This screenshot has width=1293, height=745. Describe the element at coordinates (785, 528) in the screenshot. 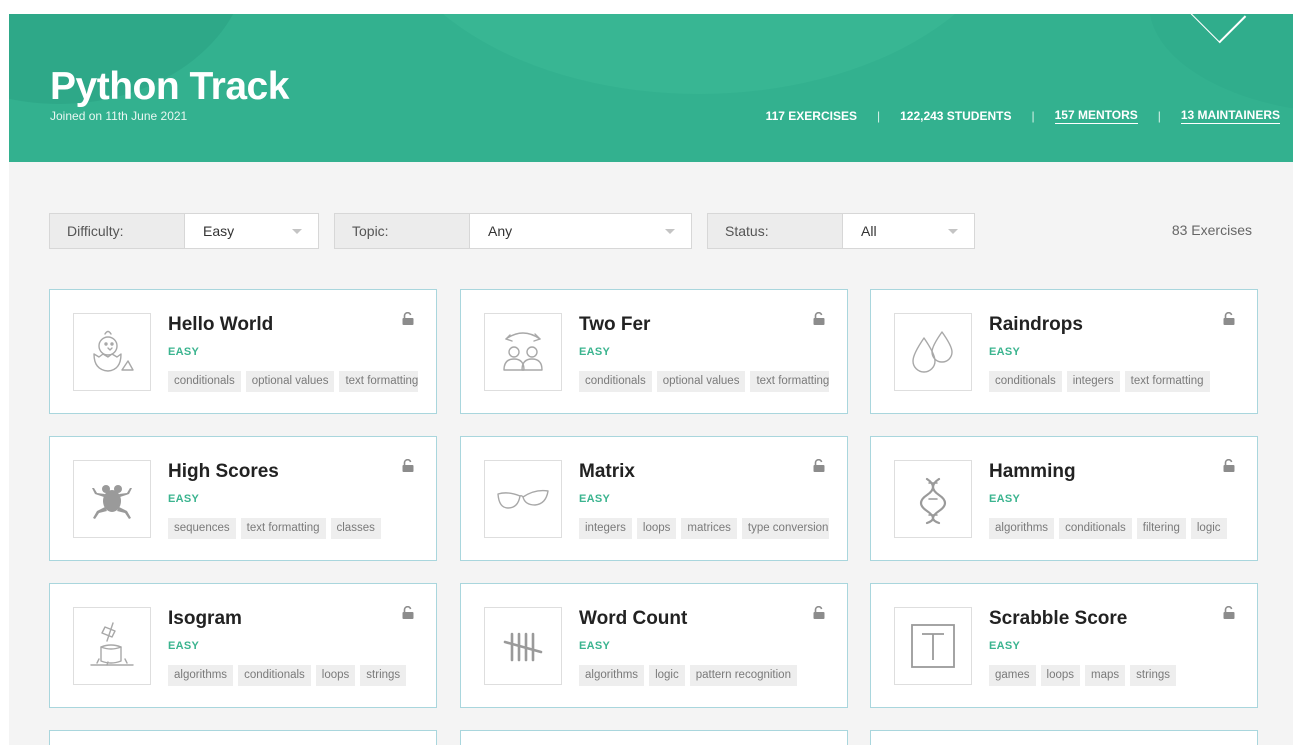

I see `topic-tag: type conversion` at that location.